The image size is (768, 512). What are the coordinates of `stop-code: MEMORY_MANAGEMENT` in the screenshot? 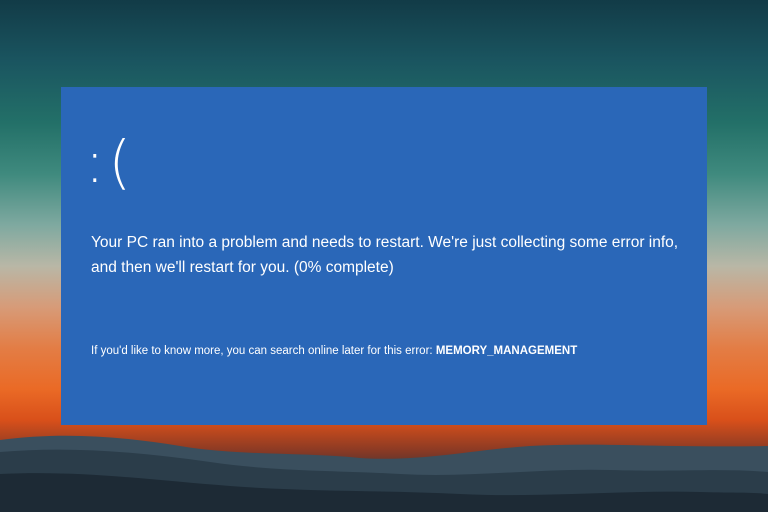 It's located at (506, 351).